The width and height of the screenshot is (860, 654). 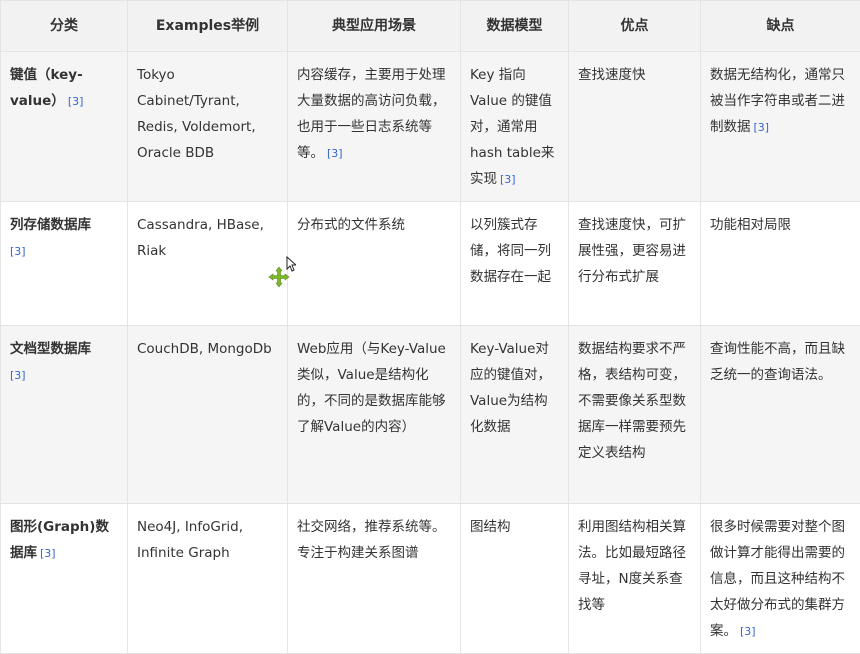 I want to click on model-cell: Key-Value对应的键值对，Value为结构化数据, so click(x=515, y=415).